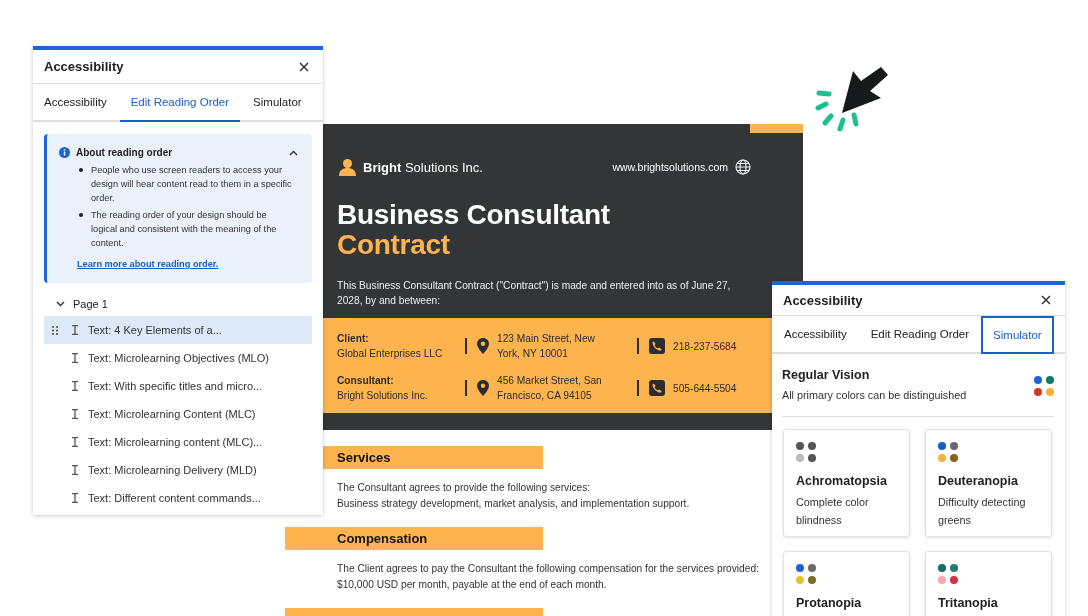 Image resolution: width=1088 pixels, height=616 pixels. Describe the element at coordinates (988, 583) in the screenshot. I see `vision-mode-card: Tritanopia` at that location.